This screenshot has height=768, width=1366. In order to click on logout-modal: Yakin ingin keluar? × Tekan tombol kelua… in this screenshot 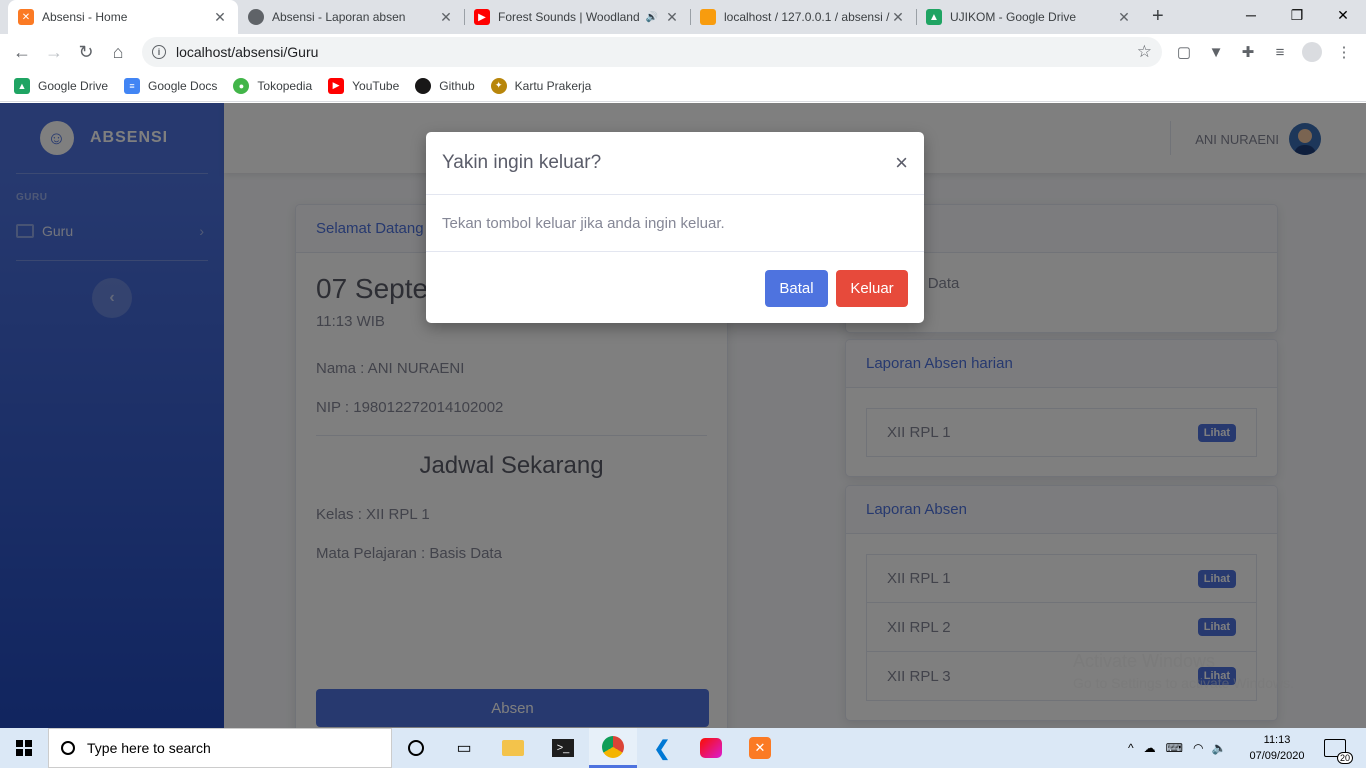, I will do `click(675, 227)`.